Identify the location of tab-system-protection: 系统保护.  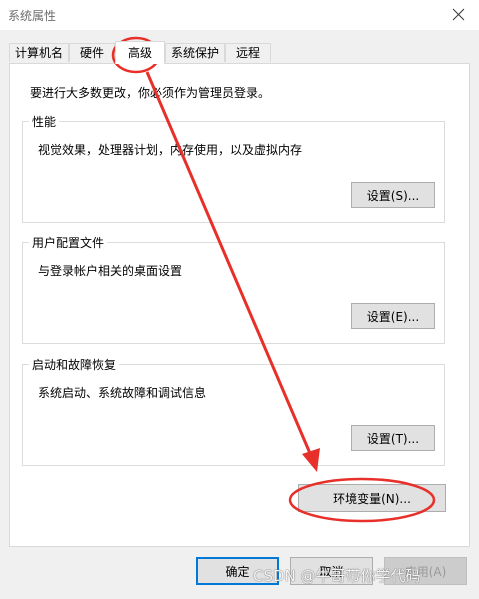
(195, 52).